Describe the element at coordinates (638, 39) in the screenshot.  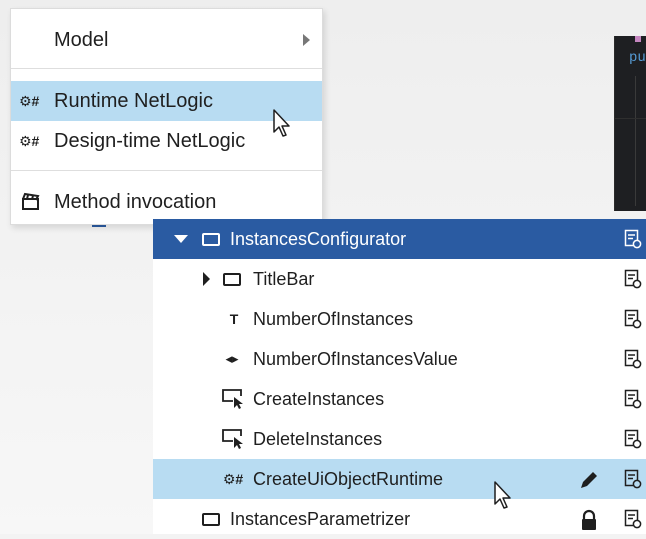
I see `code-accent-mark` at that location.